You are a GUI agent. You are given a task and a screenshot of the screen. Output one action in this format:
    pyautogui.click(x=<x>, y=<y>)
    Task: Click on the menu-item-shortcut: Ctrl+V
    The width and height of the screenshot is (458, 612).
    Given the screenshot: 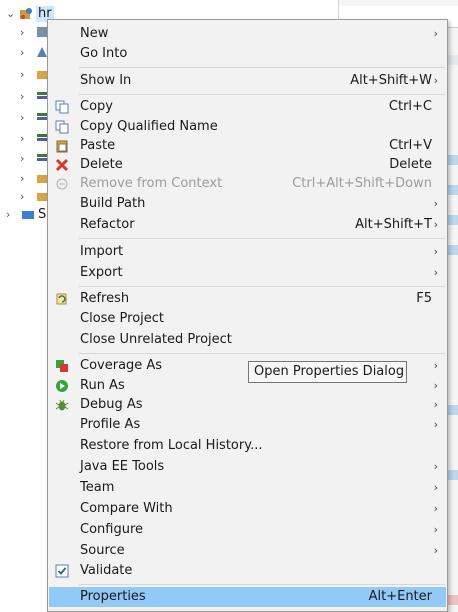 What is the action you would take?
    pyautogui.click(x=410, y=145)
    